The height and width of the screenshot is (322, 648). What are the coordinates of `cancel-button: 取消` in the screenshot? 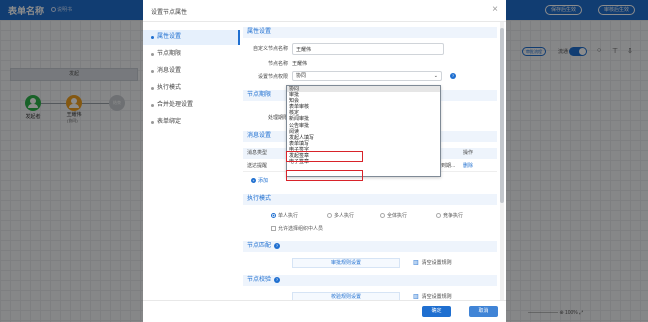 It's located at (483, 311).